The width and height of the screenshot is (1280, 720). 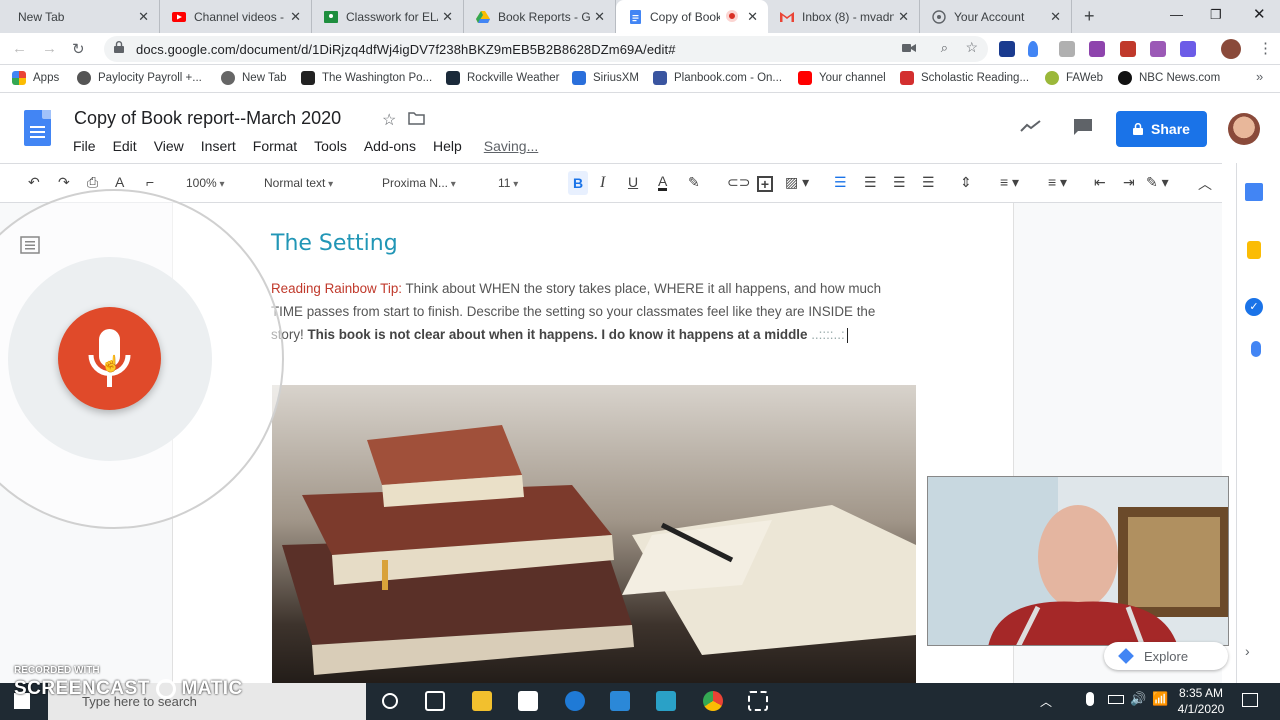 I want to click on document-title: Copy of Book report--March 2020, so click(x=207, y=118).